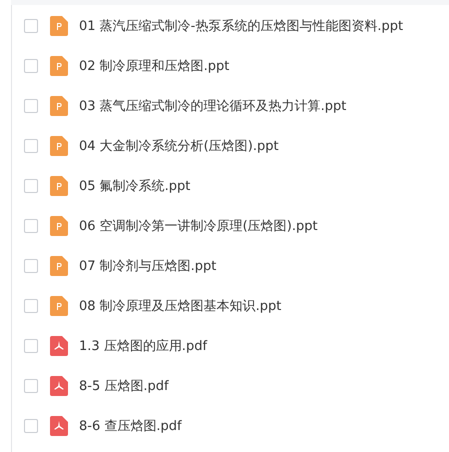  What do you see at coordinates (134, 186) in the screenshot?
I see `file-name: 05 氟制冷系统.ppt` at bounding box center [134, 186].